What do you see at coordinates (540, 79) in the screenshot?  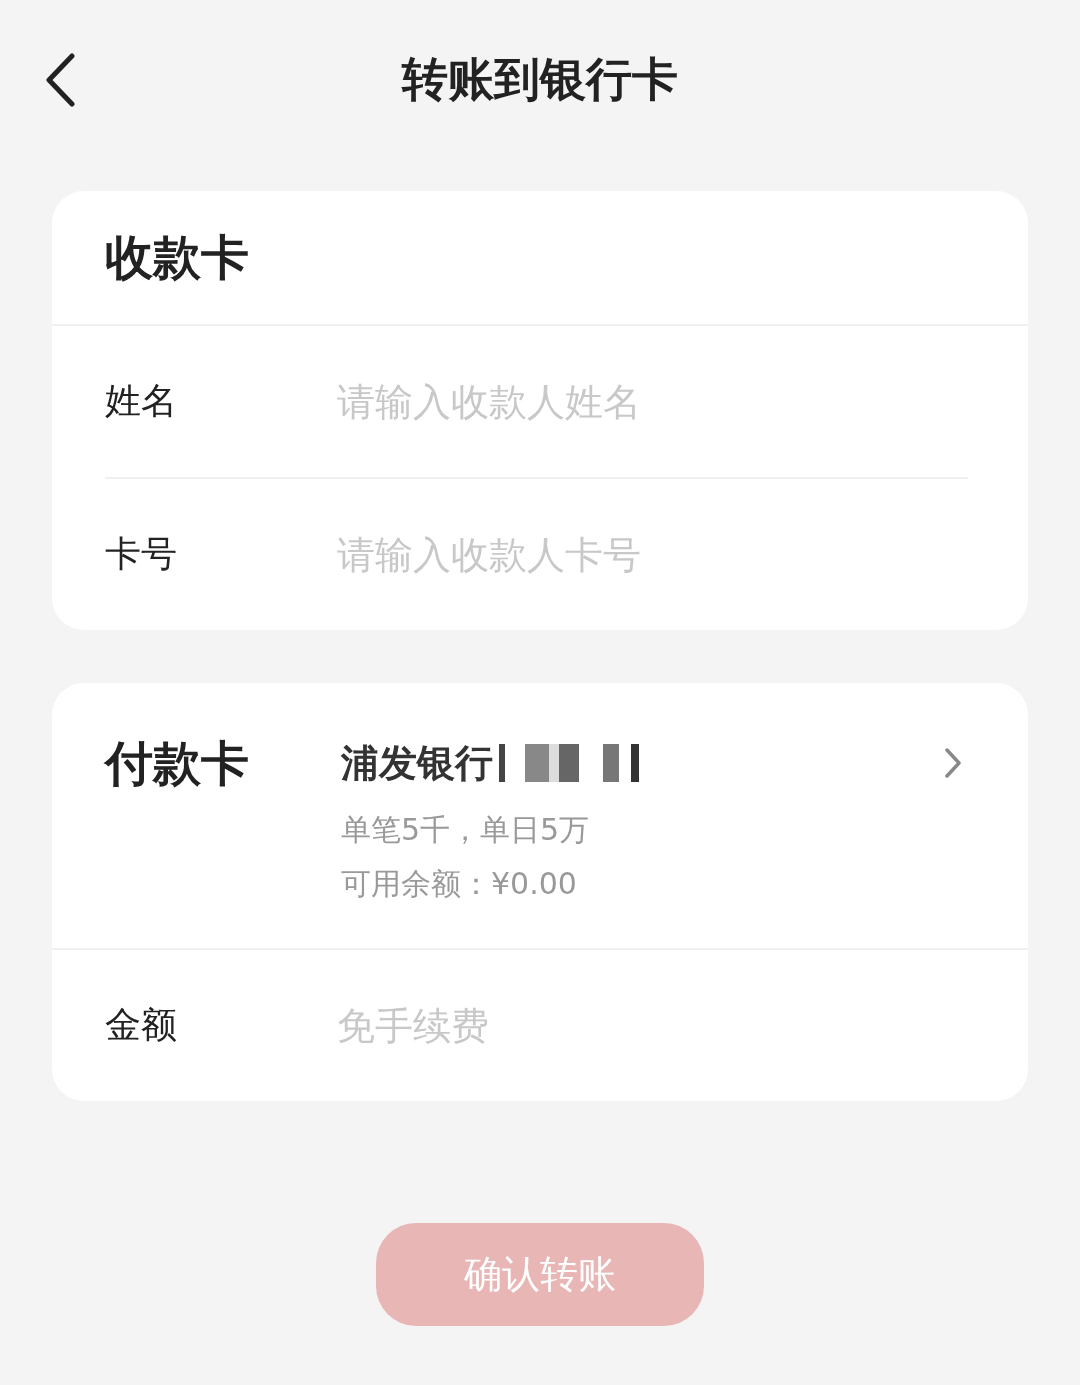 I see `page-title: 转账到银行卡` at bounding box center [540, 79].